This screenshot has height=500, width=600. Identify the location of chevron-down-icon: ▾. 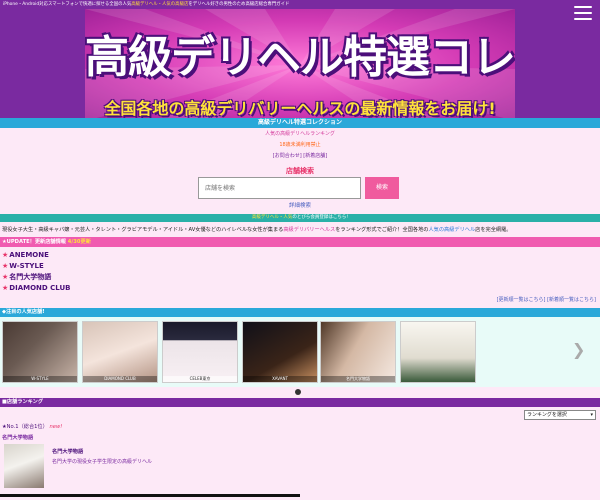
(591, 415).